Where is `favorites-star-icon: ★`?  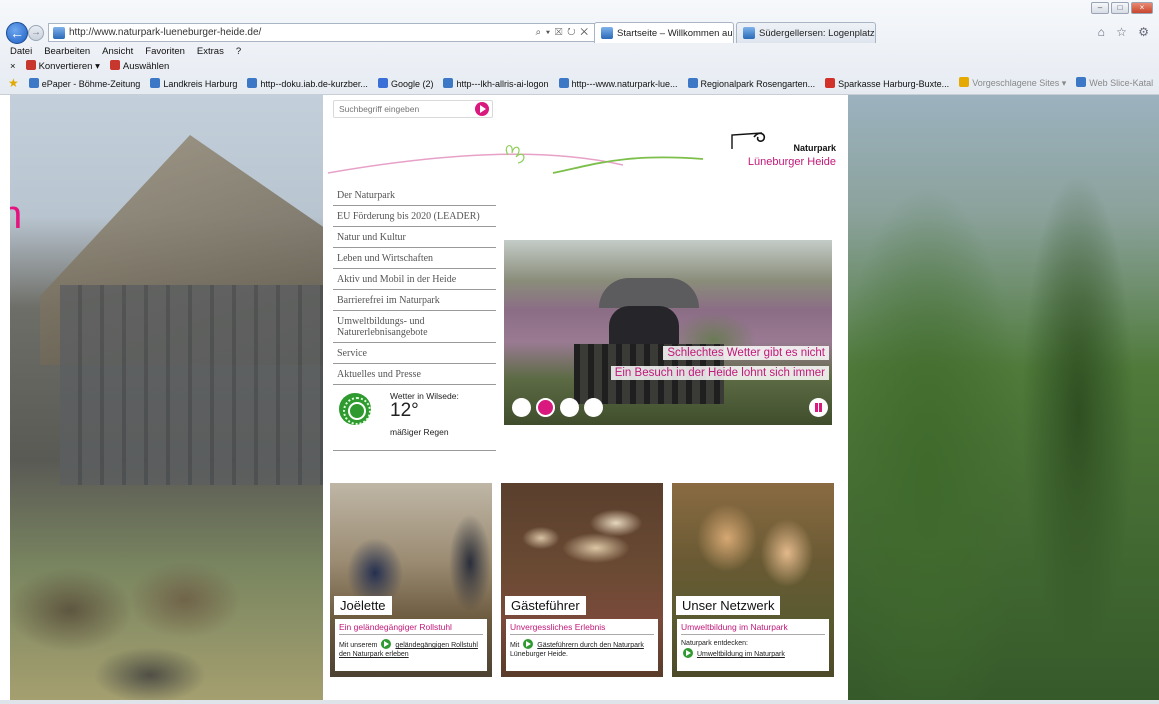 favorites-star-icon: ★ is located at coordinates (13, 83).